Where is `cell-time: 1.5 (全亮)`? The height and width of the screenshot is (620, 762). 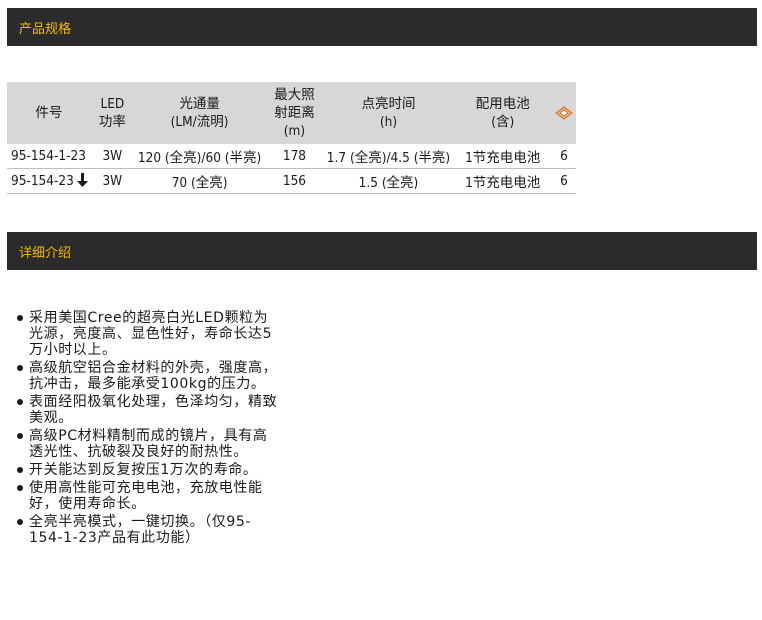 cell-time: 1.5 (全亮) is located at coordinates (388, 181).